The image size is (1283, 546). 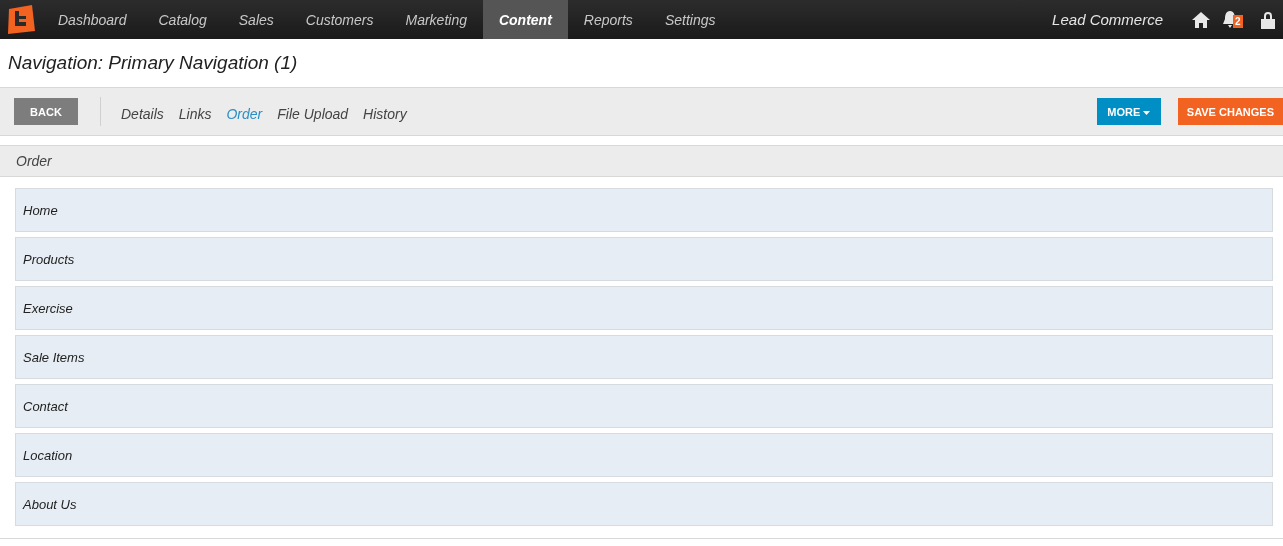 What do you see at coordinates (385, 113) in the screenshot?
I see `tab: History` at bounding box center [385, 113].